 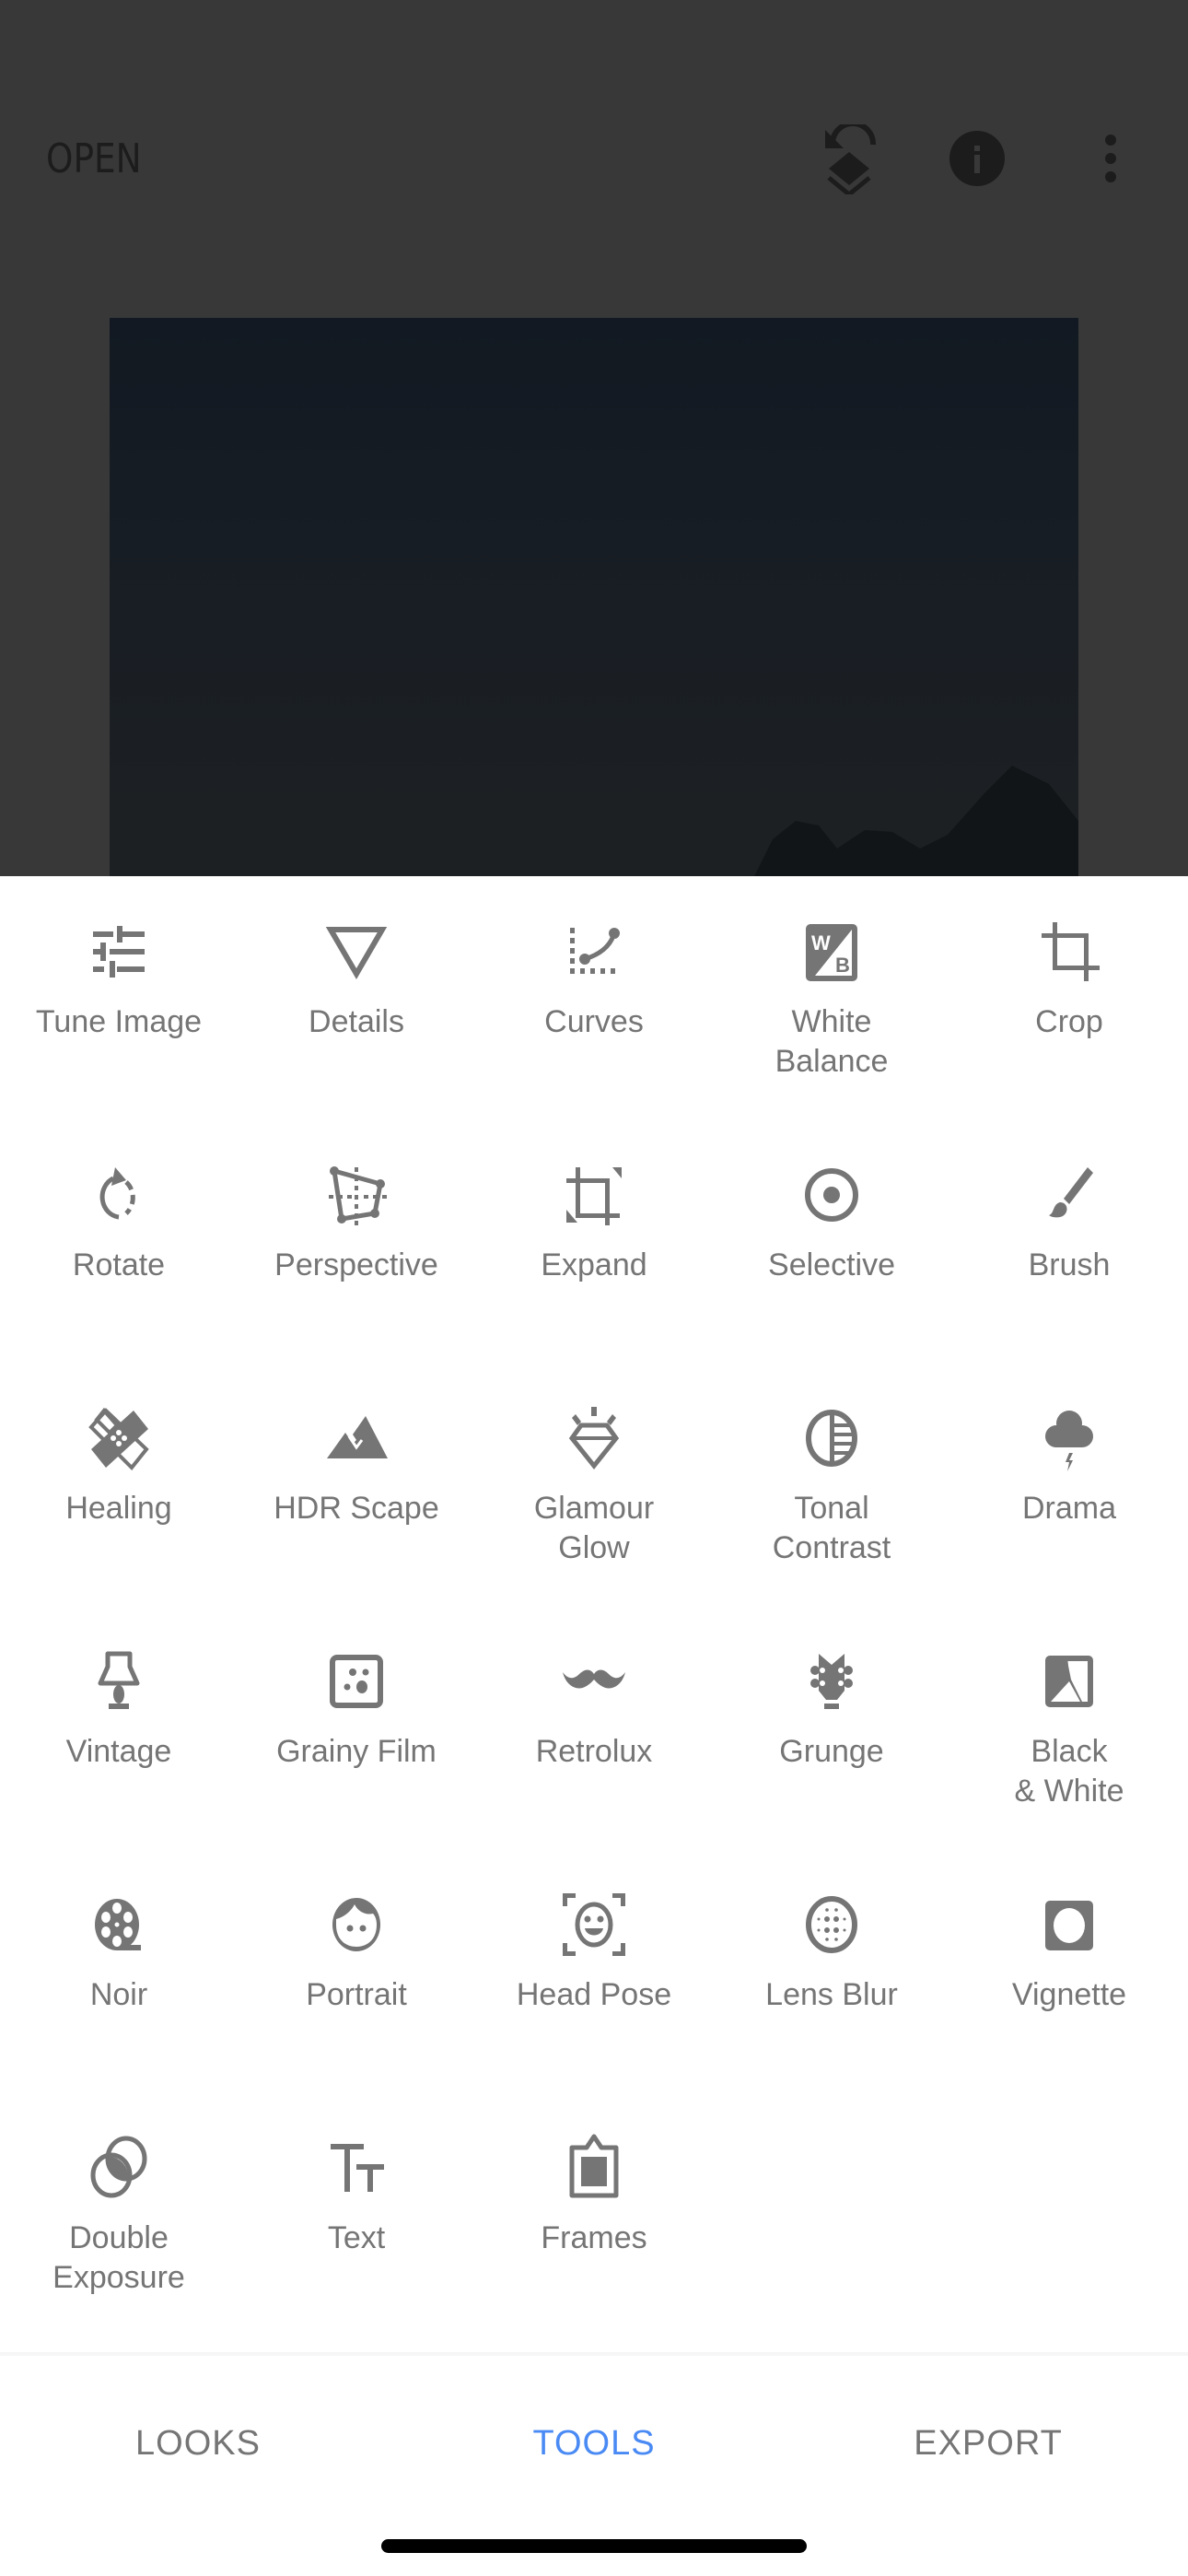 I want to click on tool-label: Black & White, so click(x=1069, y=1771).